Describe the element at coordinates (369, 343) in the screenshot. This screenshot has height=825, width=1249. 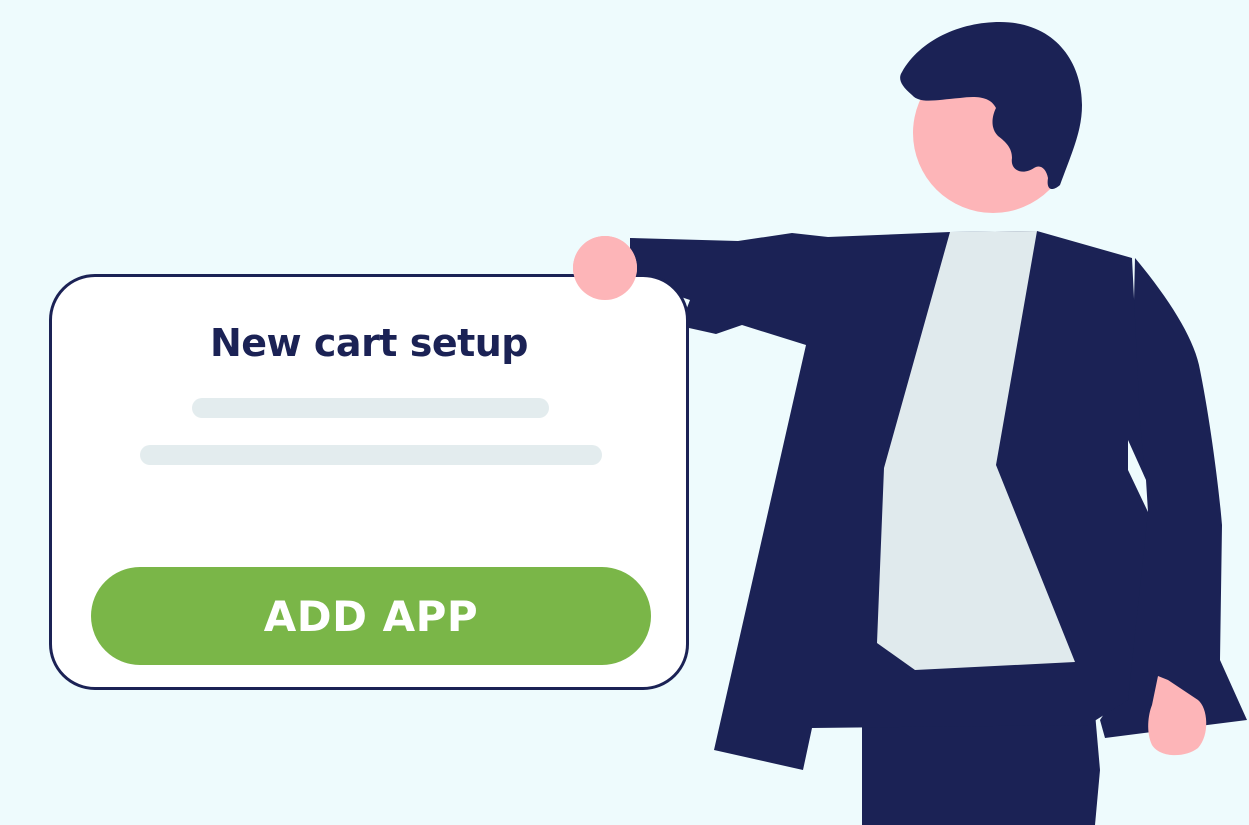
I see `card-title: New cart setup` at that location.